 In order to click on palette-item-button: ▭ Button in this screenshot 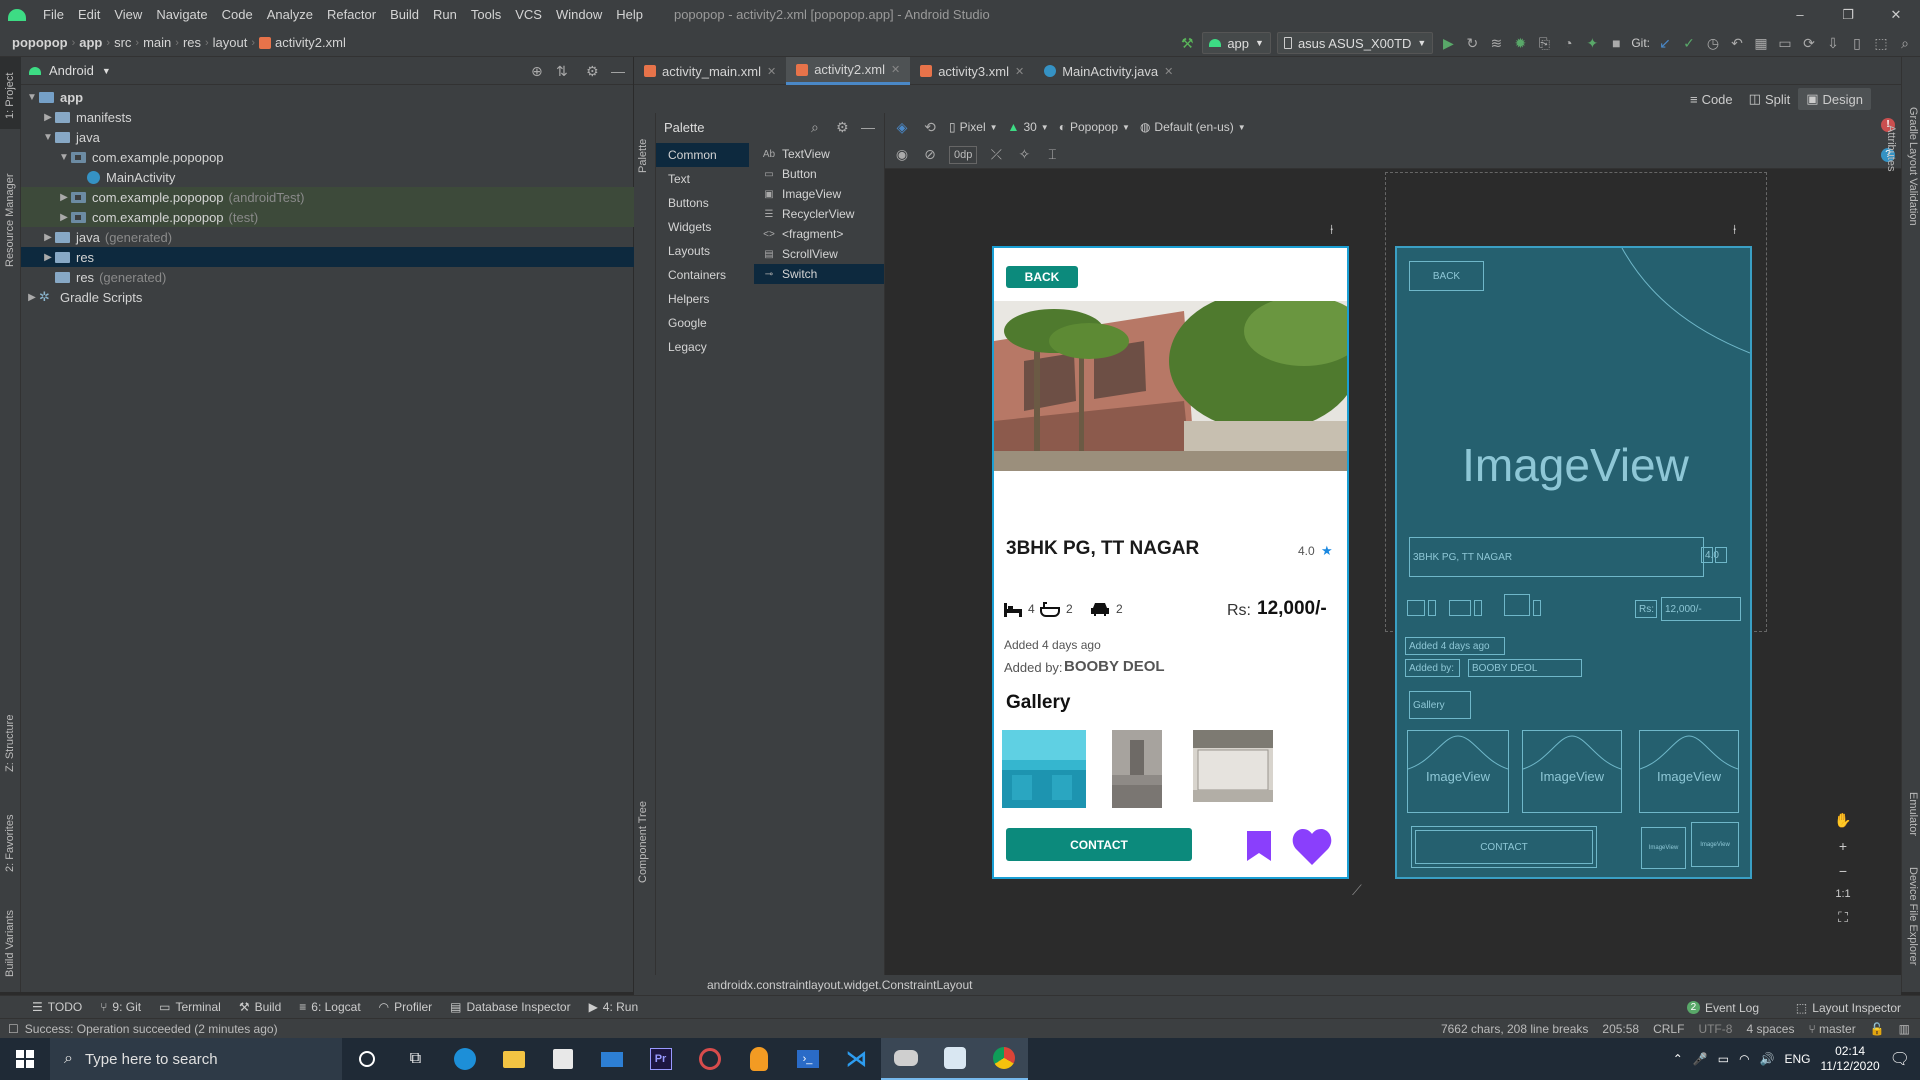, I will do `click(819, 174)`.